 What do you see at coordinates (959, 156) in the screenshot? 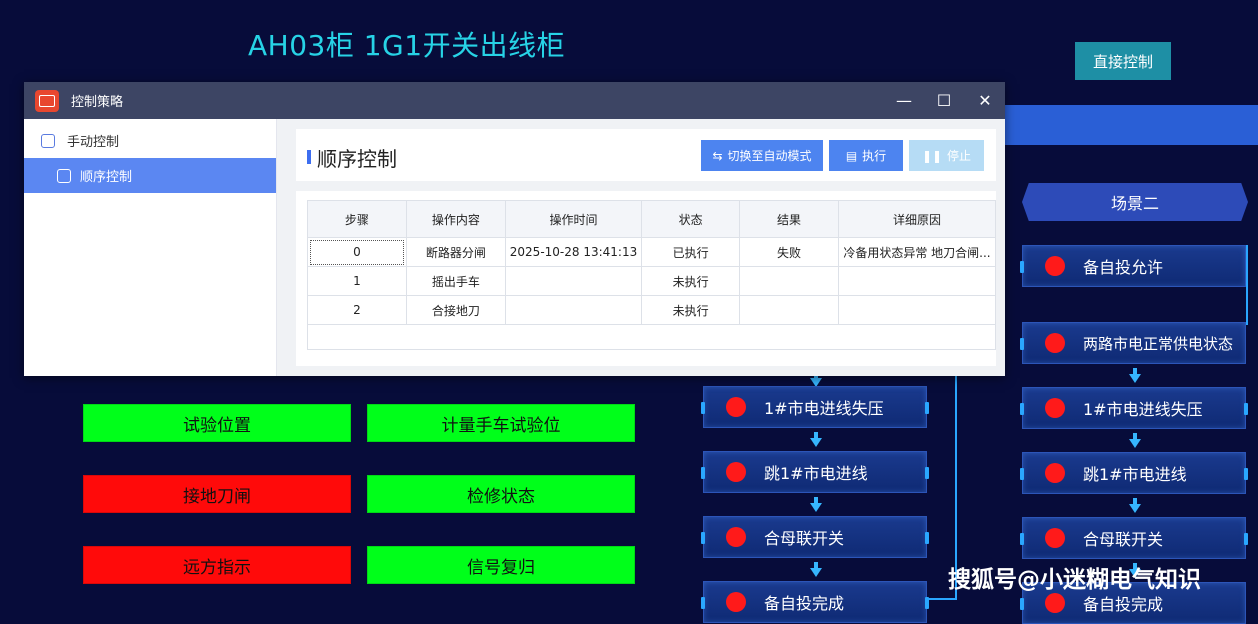
I see `stop-label: 停止` at bounding box center [959, 156].